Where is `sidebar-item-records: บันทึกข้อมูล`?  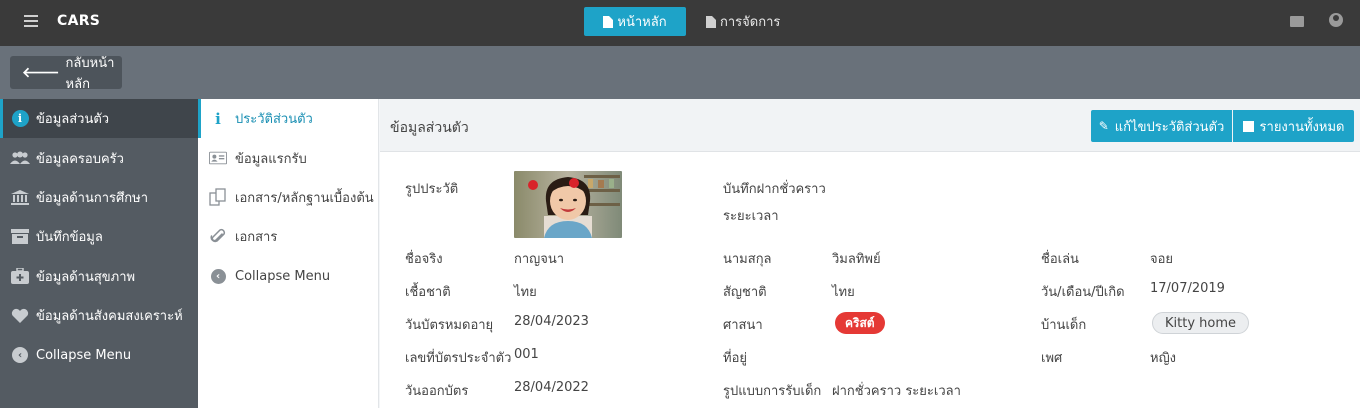
sidebar-item-records: บันทึกข้อมูล is located at coordinates (99, 236).